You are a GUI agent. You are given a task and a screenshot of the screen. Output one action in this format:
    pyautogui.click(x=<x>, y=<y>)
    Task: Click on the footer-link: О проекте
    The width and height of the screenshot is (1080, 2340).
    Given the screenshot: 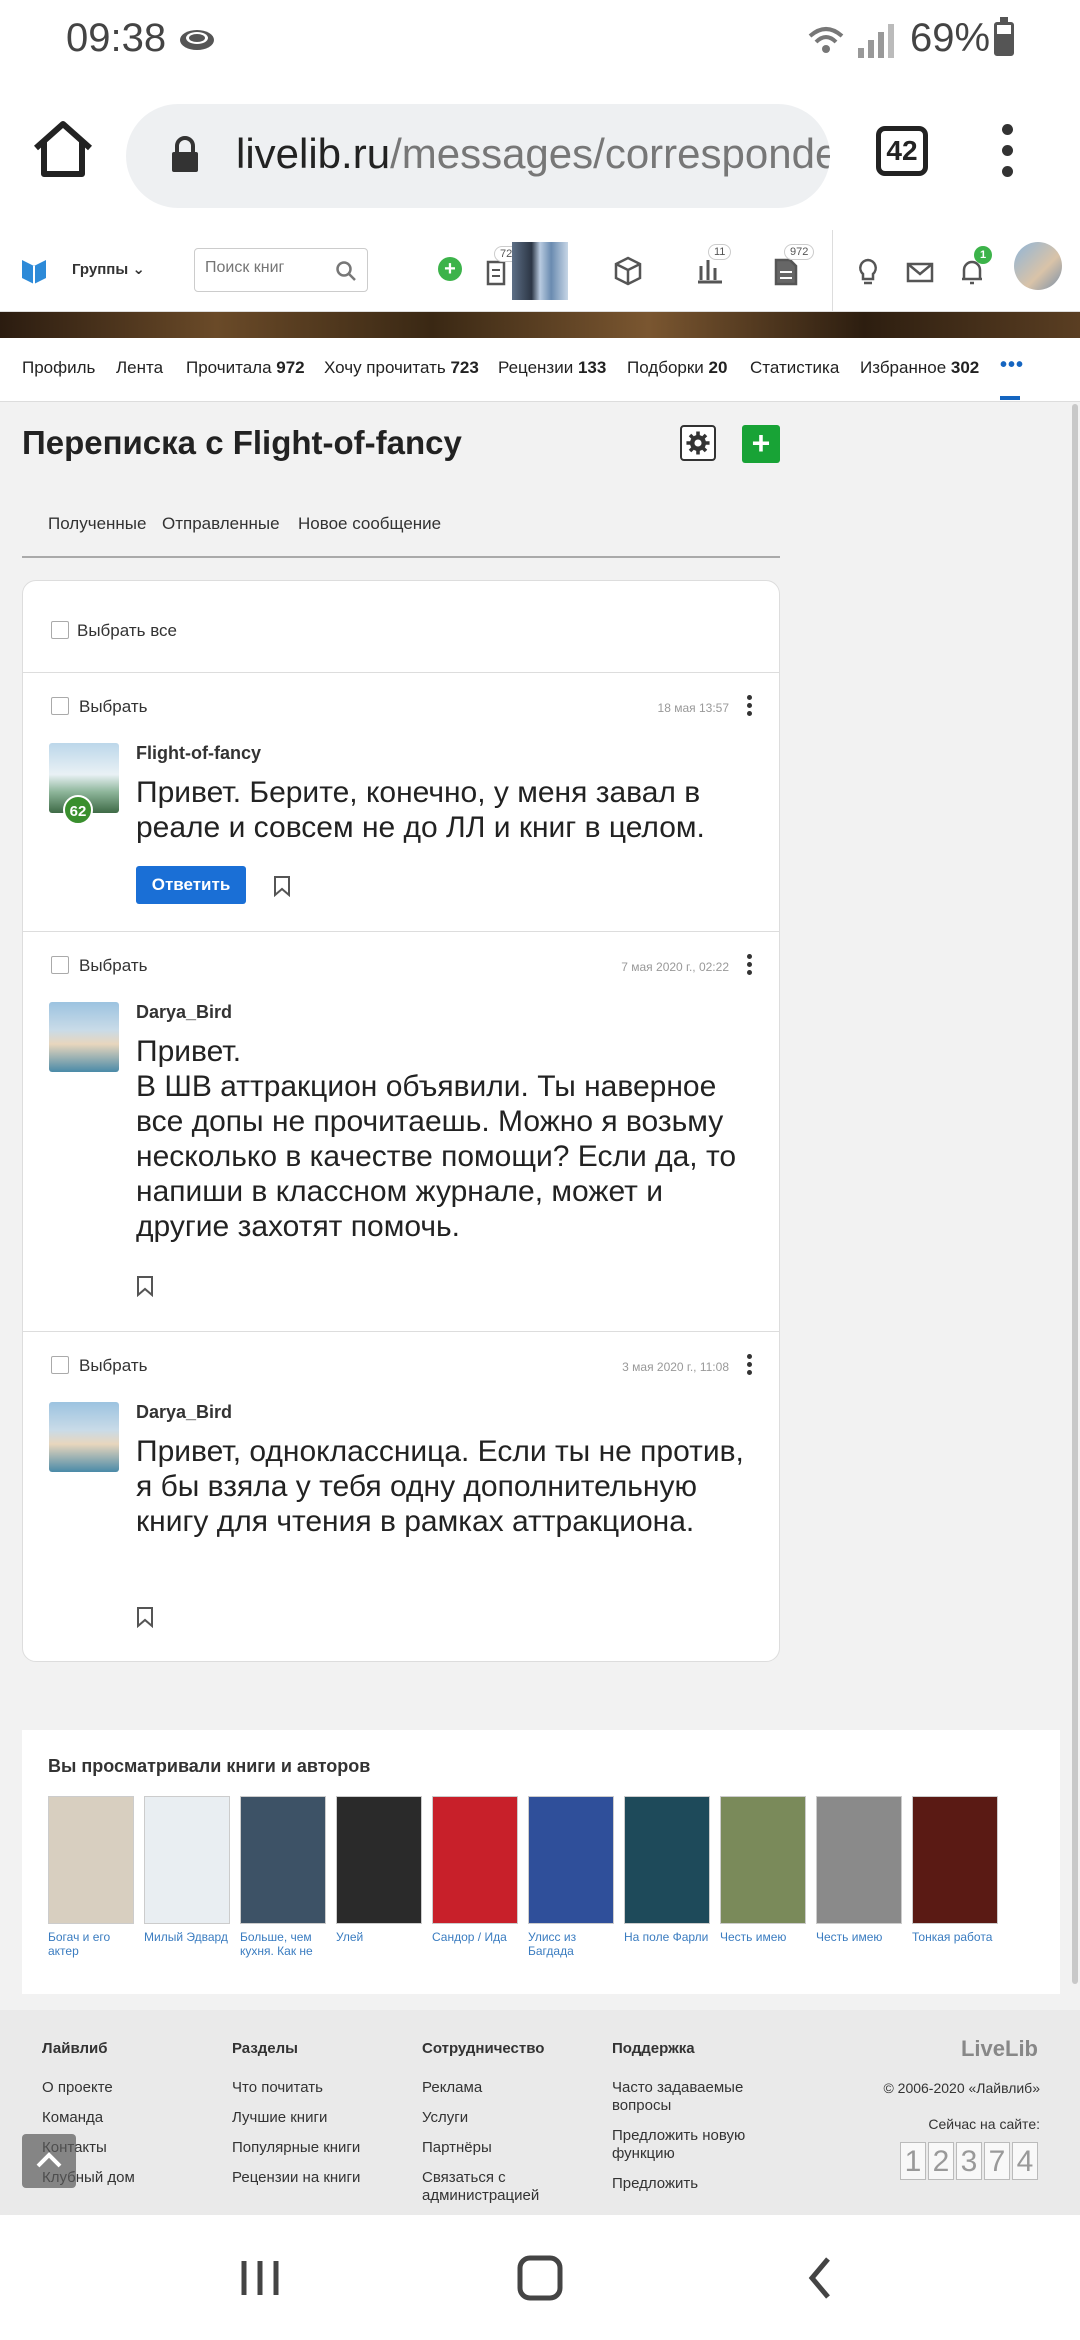 What is the action you would take?
    pyautogui.click(x=117, y=2088)
    